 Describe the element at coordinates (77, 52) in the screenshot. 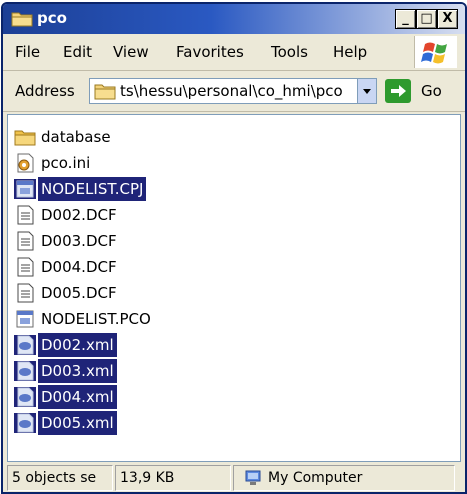

I see `menu-edit: Edit` at that location.